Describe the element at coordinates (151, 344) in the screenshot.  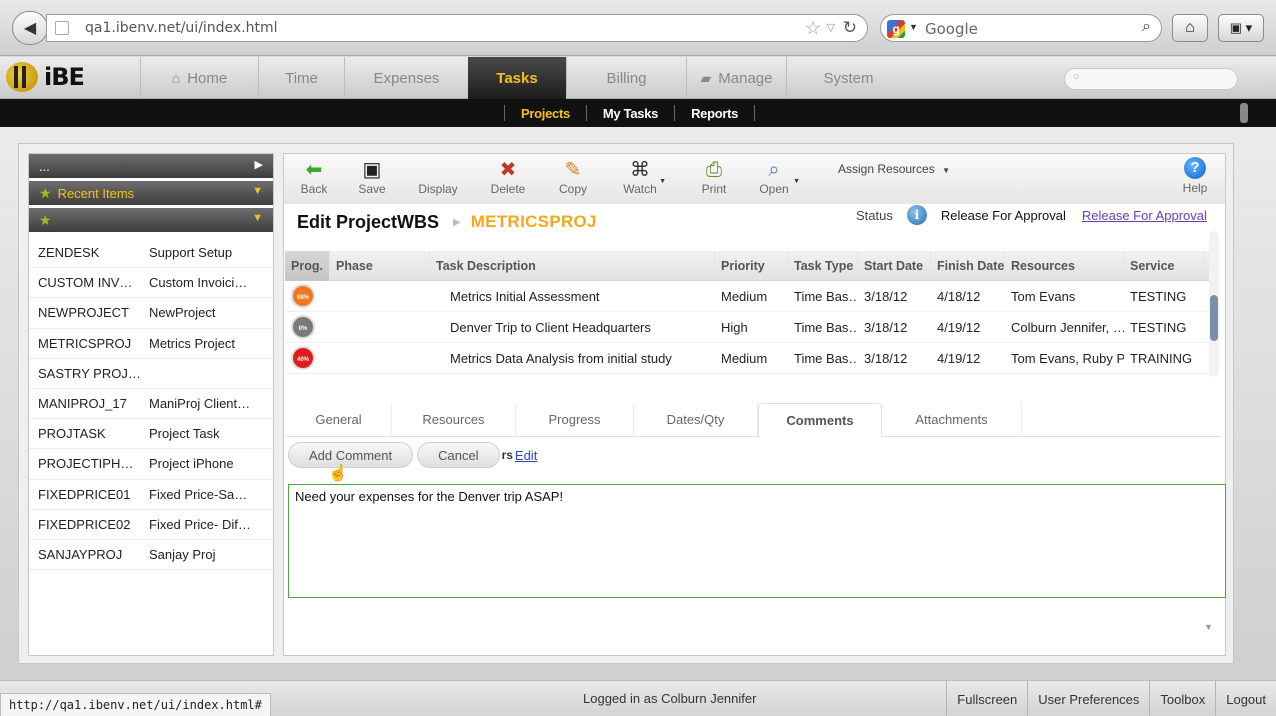
I see `list-item: METRICSPROJ Metrics Project` at that location.